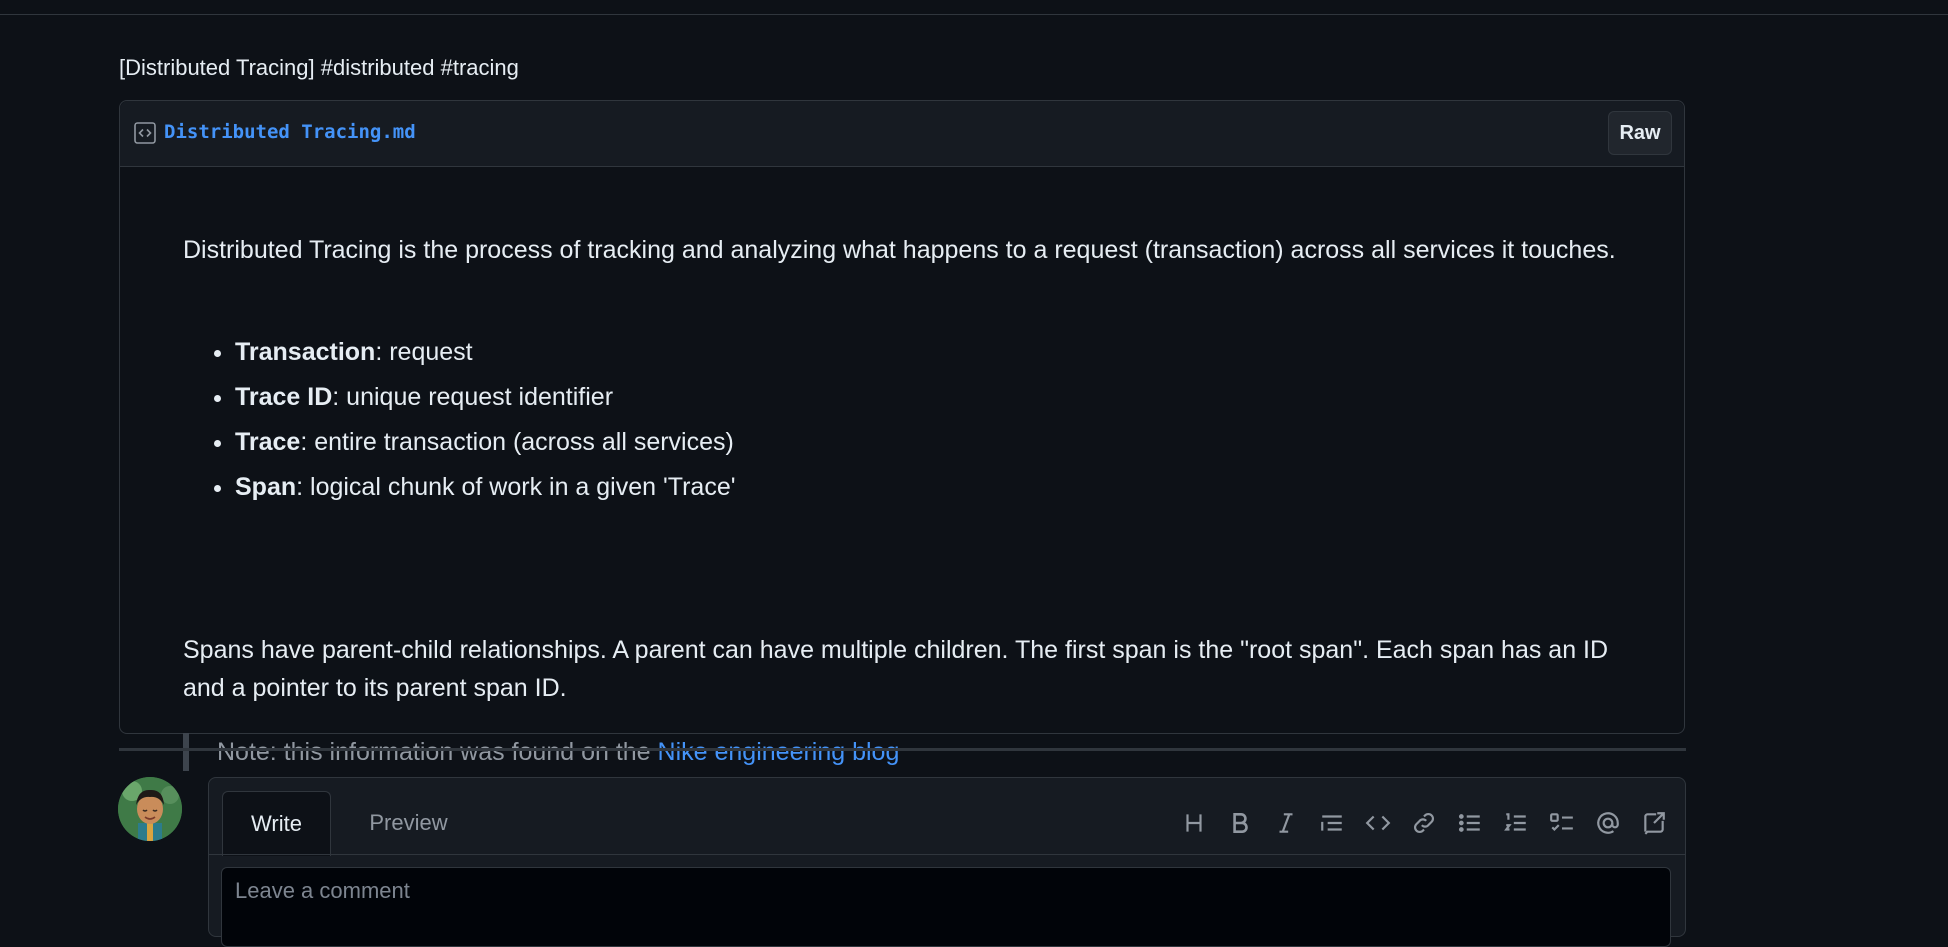 This screenshot has height=947, width=1948. What do you see at coordinates (947, 862) in the screenshot?
I see `comment-editor: Write Preview` at bounding box center [947, 862].